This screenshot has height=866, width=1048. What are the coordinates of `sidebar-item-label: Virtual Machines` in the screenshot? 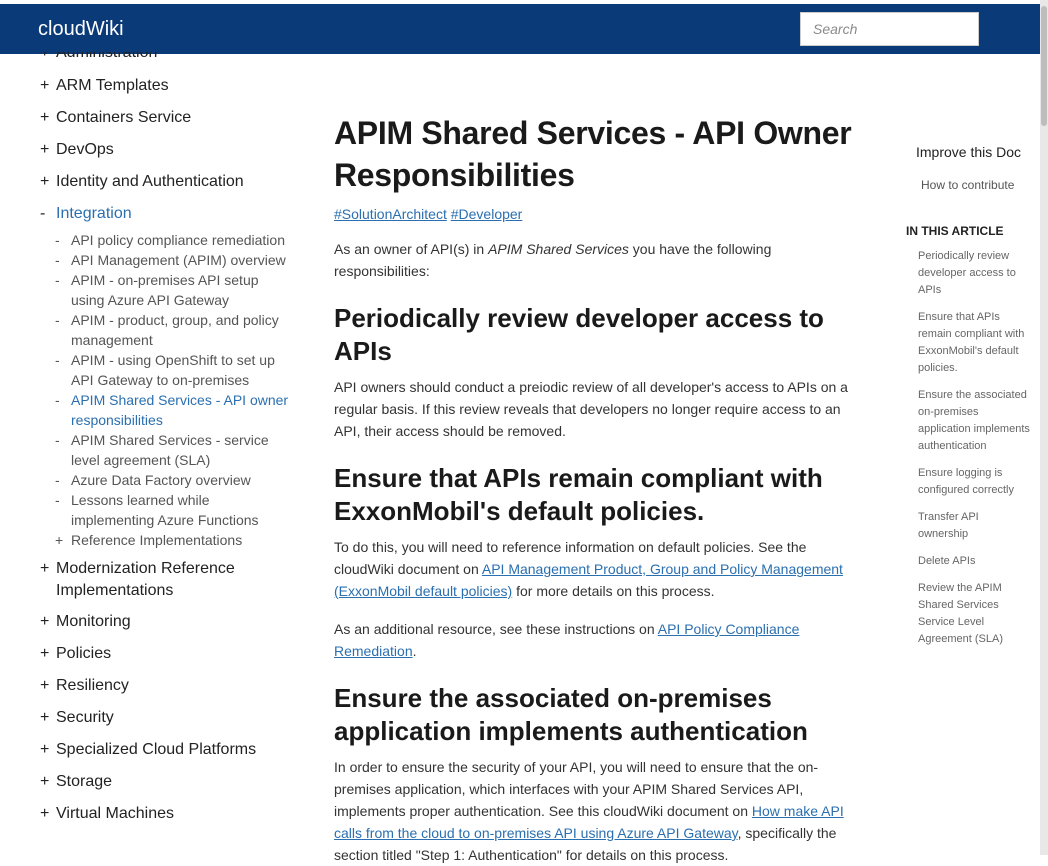 It's located at (115, 813).